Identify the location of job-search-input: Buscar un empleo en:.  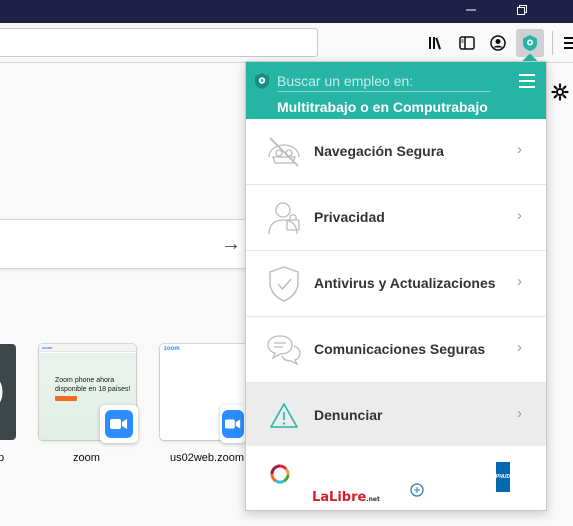
(384, 82).